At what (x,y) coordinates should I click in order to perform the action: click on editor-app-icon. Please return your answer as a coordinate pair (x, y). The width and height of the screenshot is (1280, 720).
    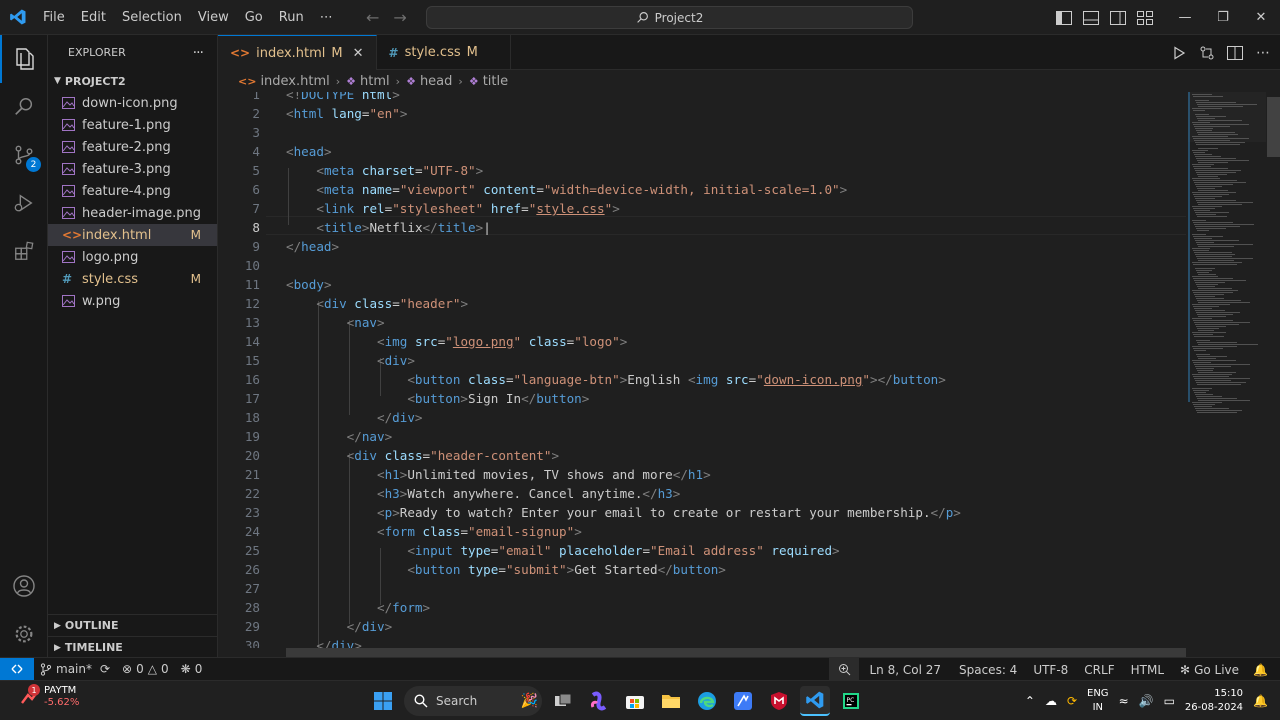
    Looking at the image, I should click on (743, 701).